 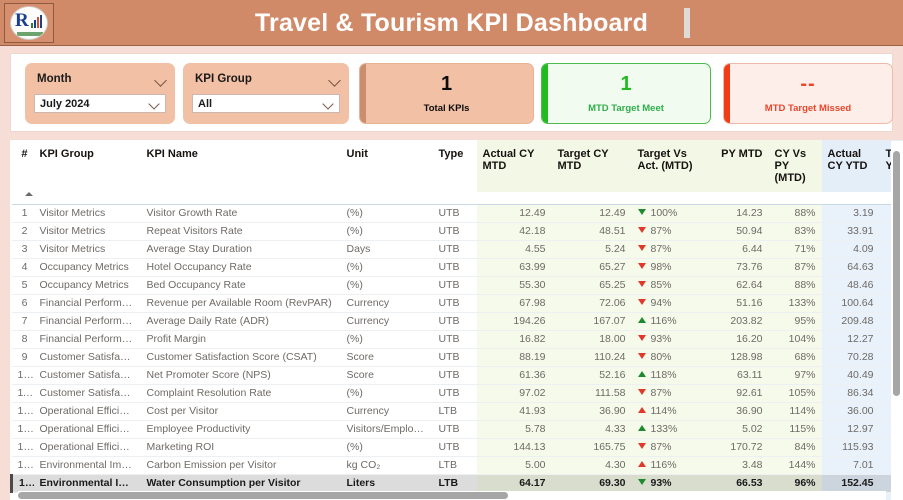 I want to click on col-header-kpi-name: KPI Name, so click(x=240, y=166).